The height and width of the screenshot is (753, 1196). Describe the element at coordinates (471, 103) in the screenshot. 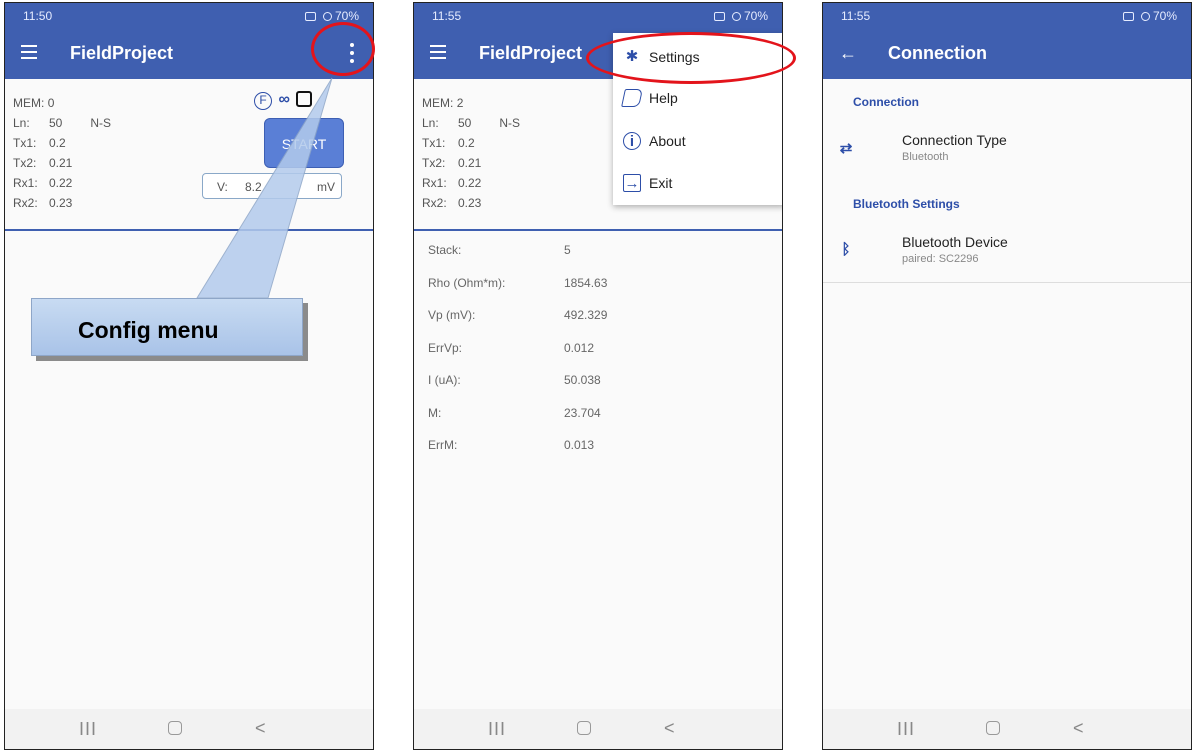

I see `mem-row: MEM: 2` at that location.